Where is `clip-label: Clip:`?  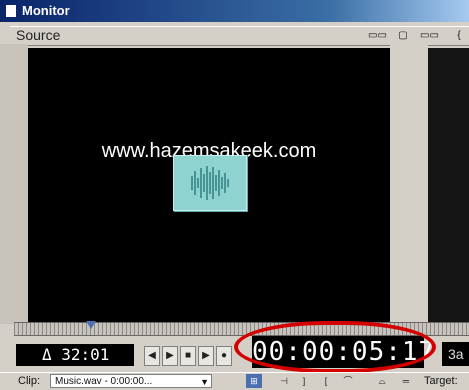
clip-label: Clip: is located at coordinates (29, 381).